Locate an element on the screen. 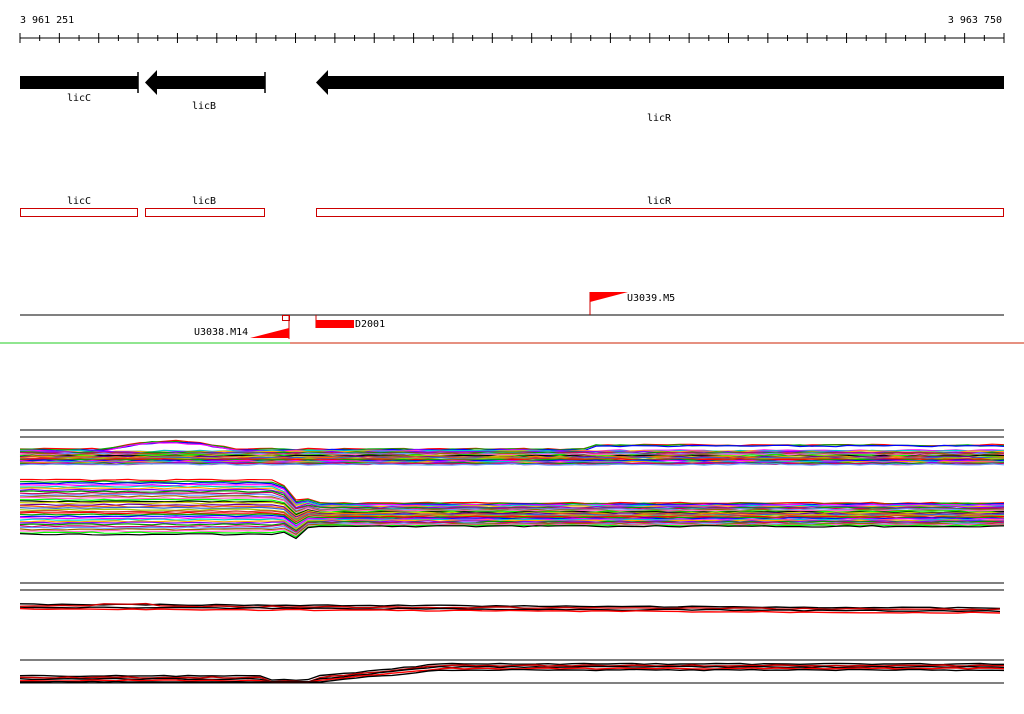 This screenshot has height=714, width=1024. cds-label-licR: licR is located at coordinates (659, 201).